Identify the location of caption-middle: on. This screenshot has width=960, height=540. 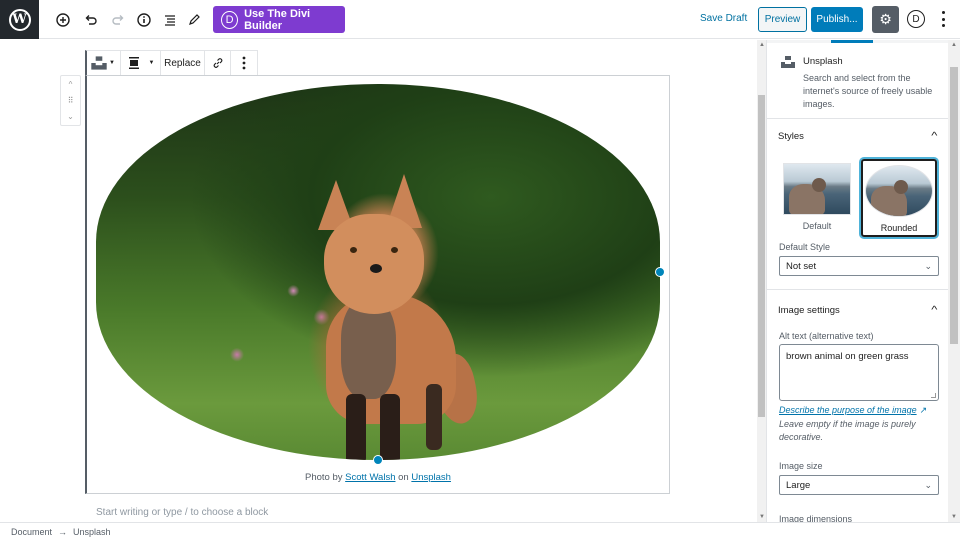
(403, 477).